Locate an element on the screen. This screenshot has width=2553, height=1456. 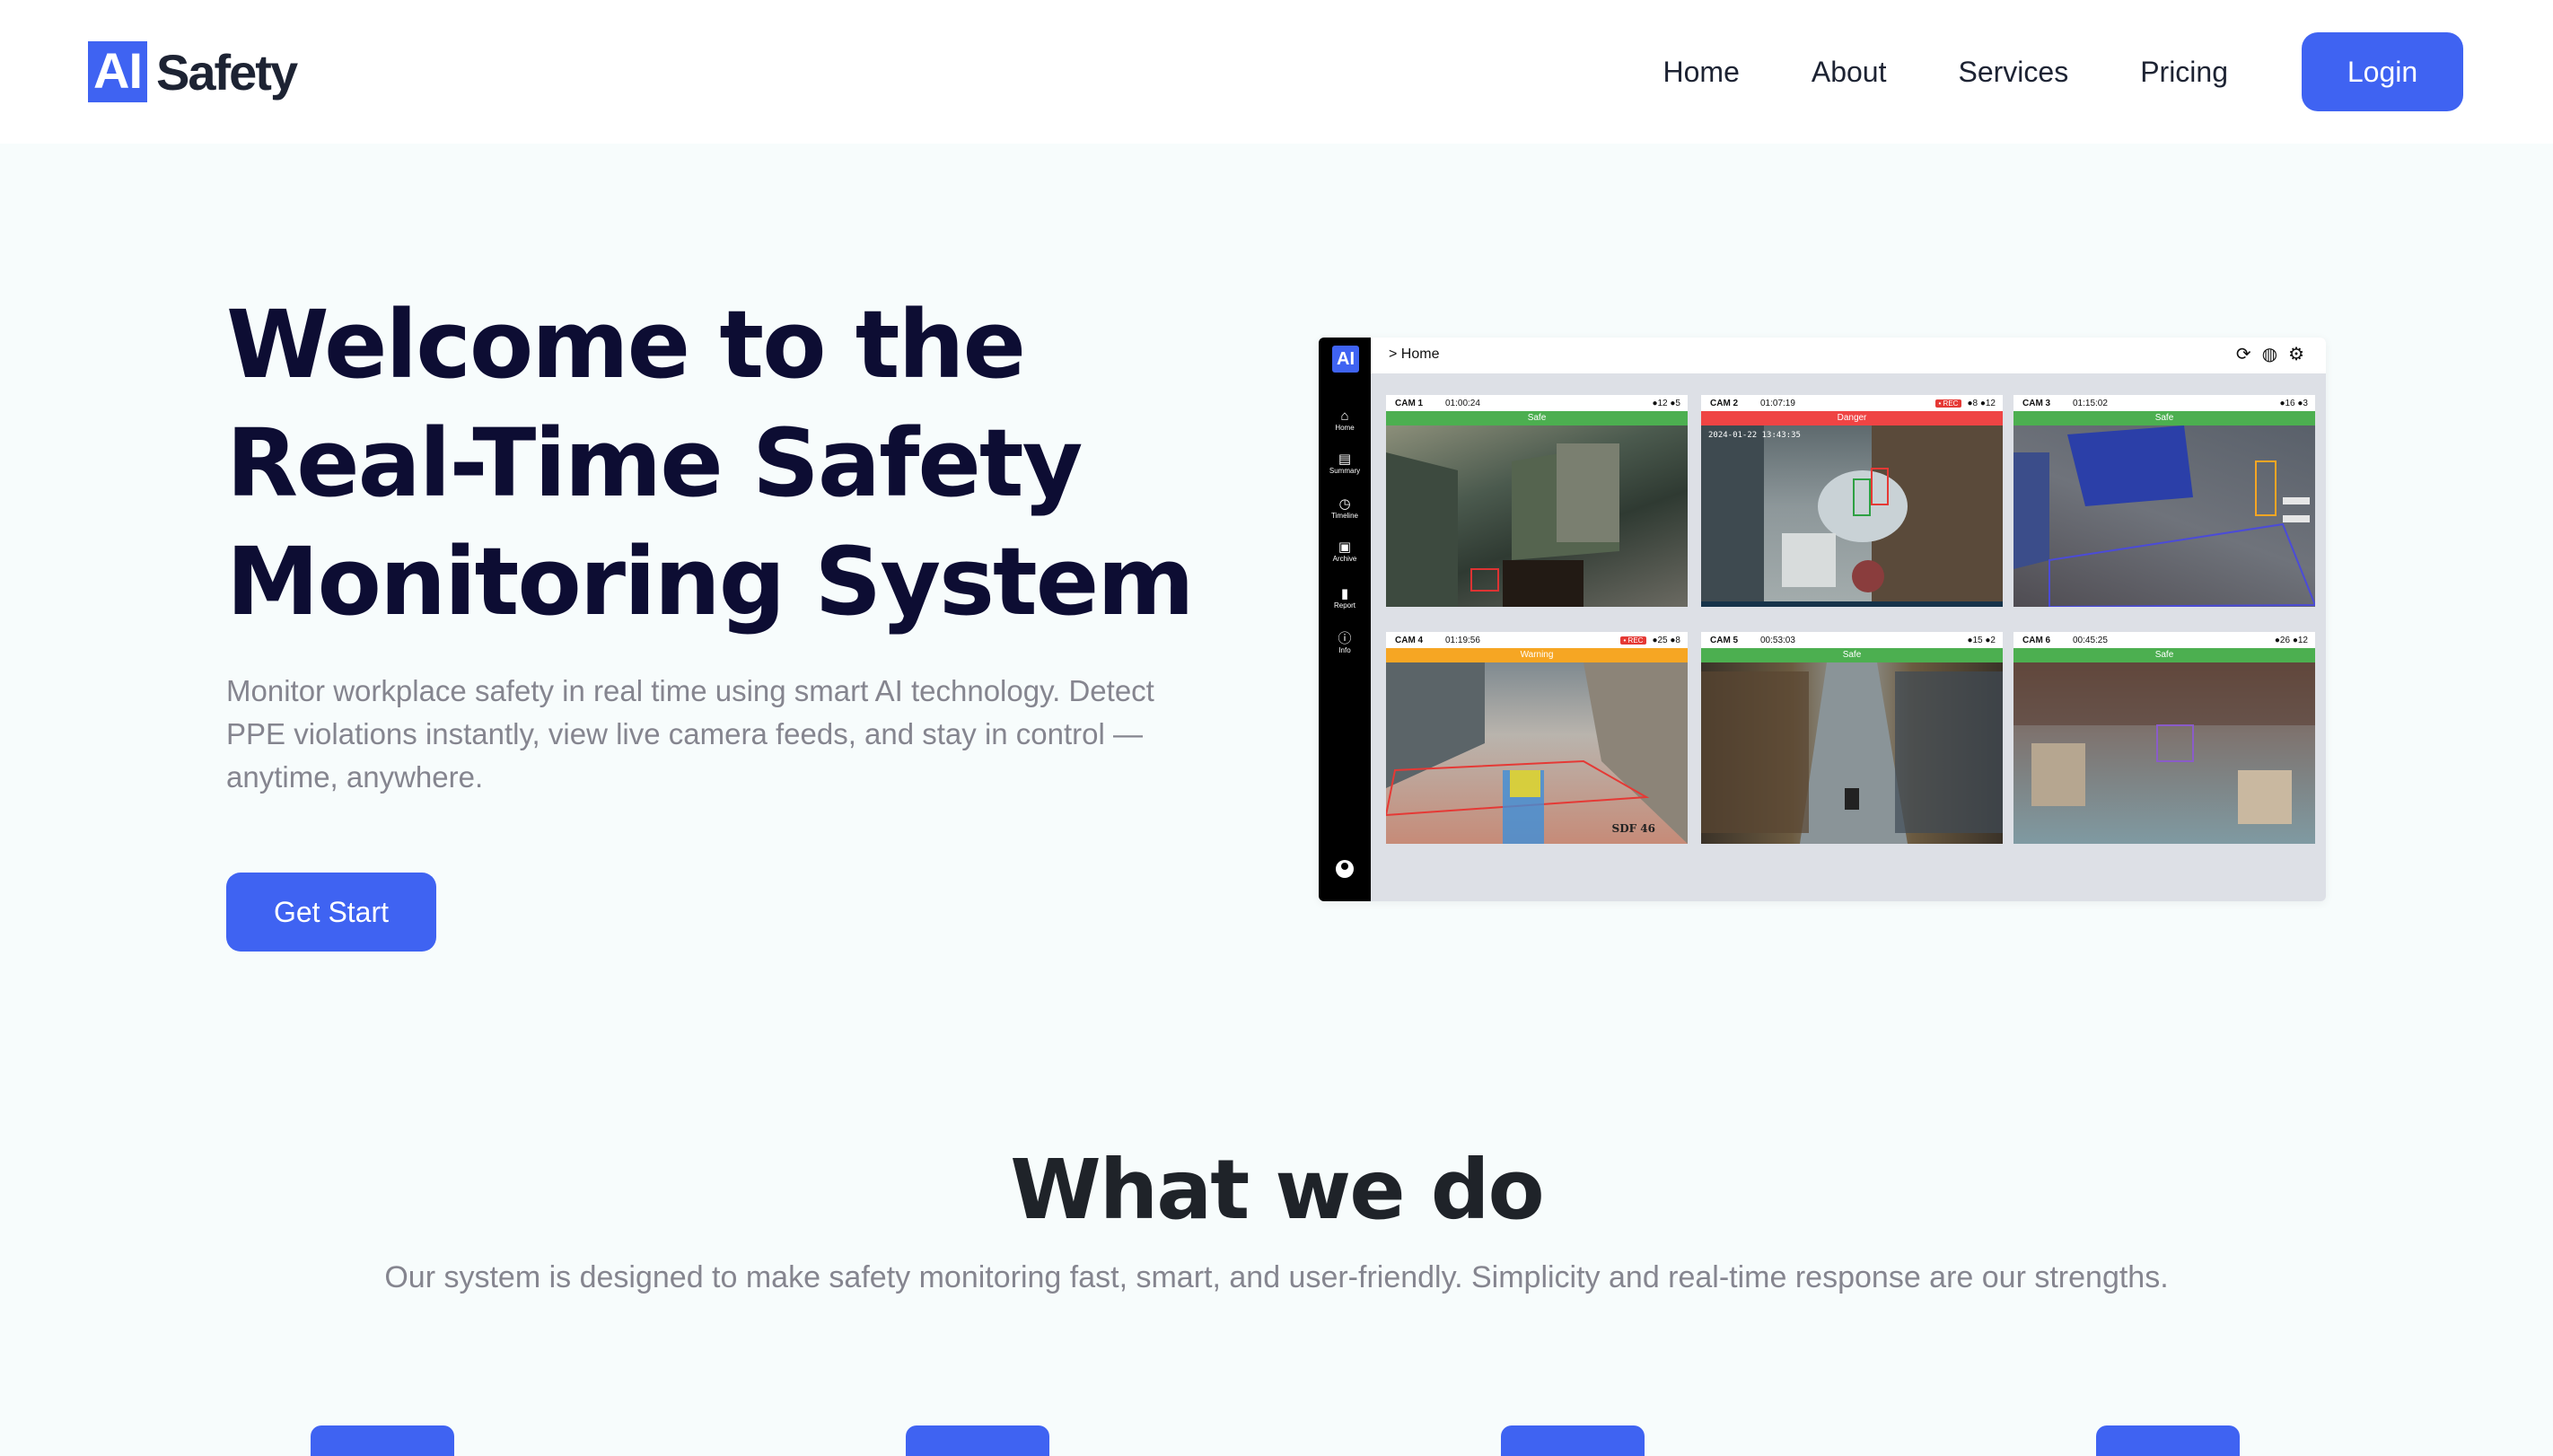
sidebar-item-label: Summary is located at coordinates (1345, 471).